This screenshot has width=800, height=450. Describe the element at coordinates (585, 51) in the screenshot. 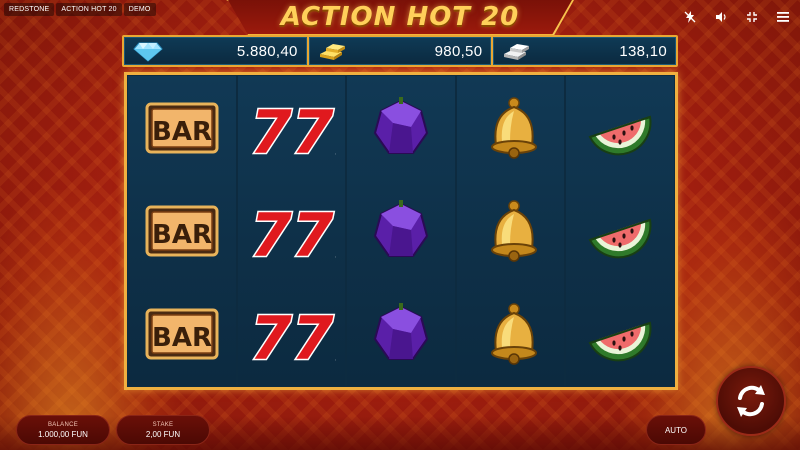

I see `jackpot-silver: 138,10` at that location.